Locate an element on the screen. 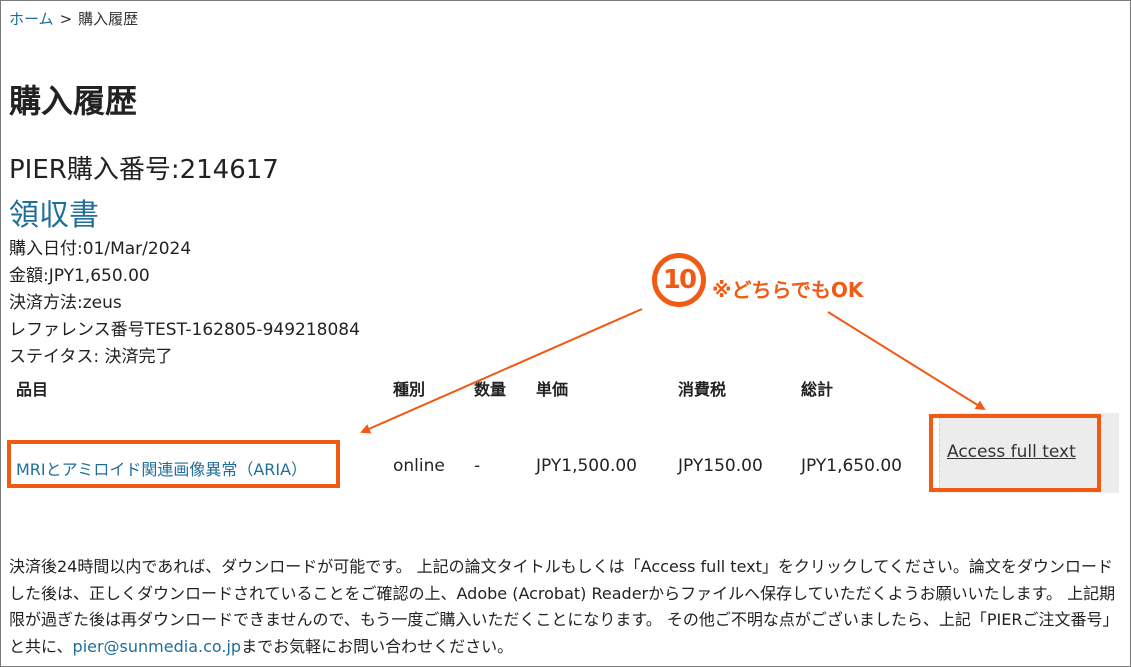  payment-method: 決済方法:zeus is located at coordinates (65, 303).